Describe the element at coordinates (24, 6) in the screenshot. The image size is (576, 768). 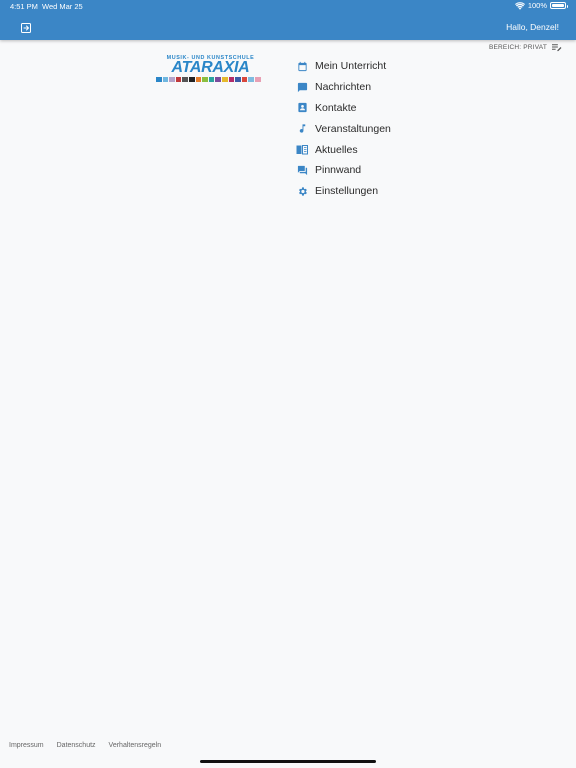
I see `status-time: 4:51 PM` at that location.